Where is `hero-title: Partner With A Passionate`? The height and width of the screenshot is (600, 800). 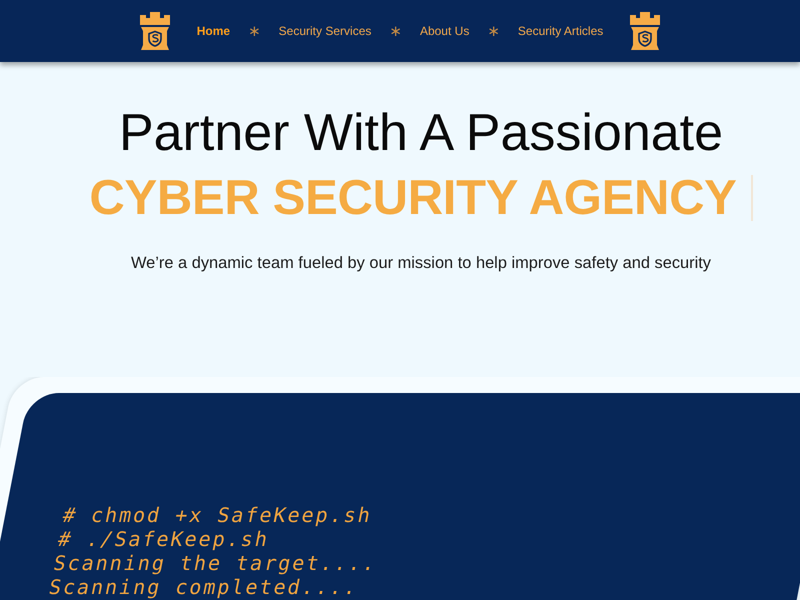
hero-title: Partner With A Passionate is located at coordinates (421, 133).